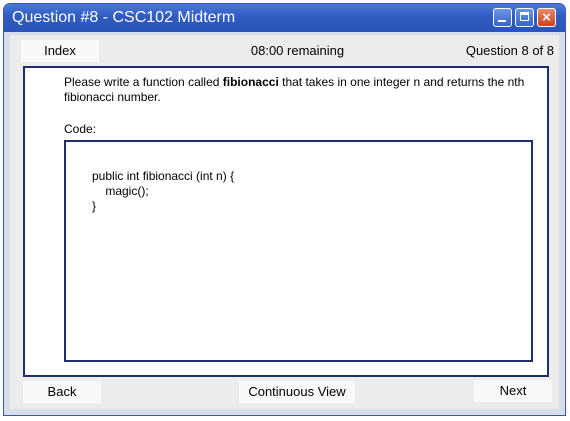 Image resolution: width=570 pixels, height=421 pixels. What do you see at coordinates (284, 18) in the screenshot?
I see `title-bar: Question #8 - CSC102 Midterm ×` at bounding box center [284, 18].